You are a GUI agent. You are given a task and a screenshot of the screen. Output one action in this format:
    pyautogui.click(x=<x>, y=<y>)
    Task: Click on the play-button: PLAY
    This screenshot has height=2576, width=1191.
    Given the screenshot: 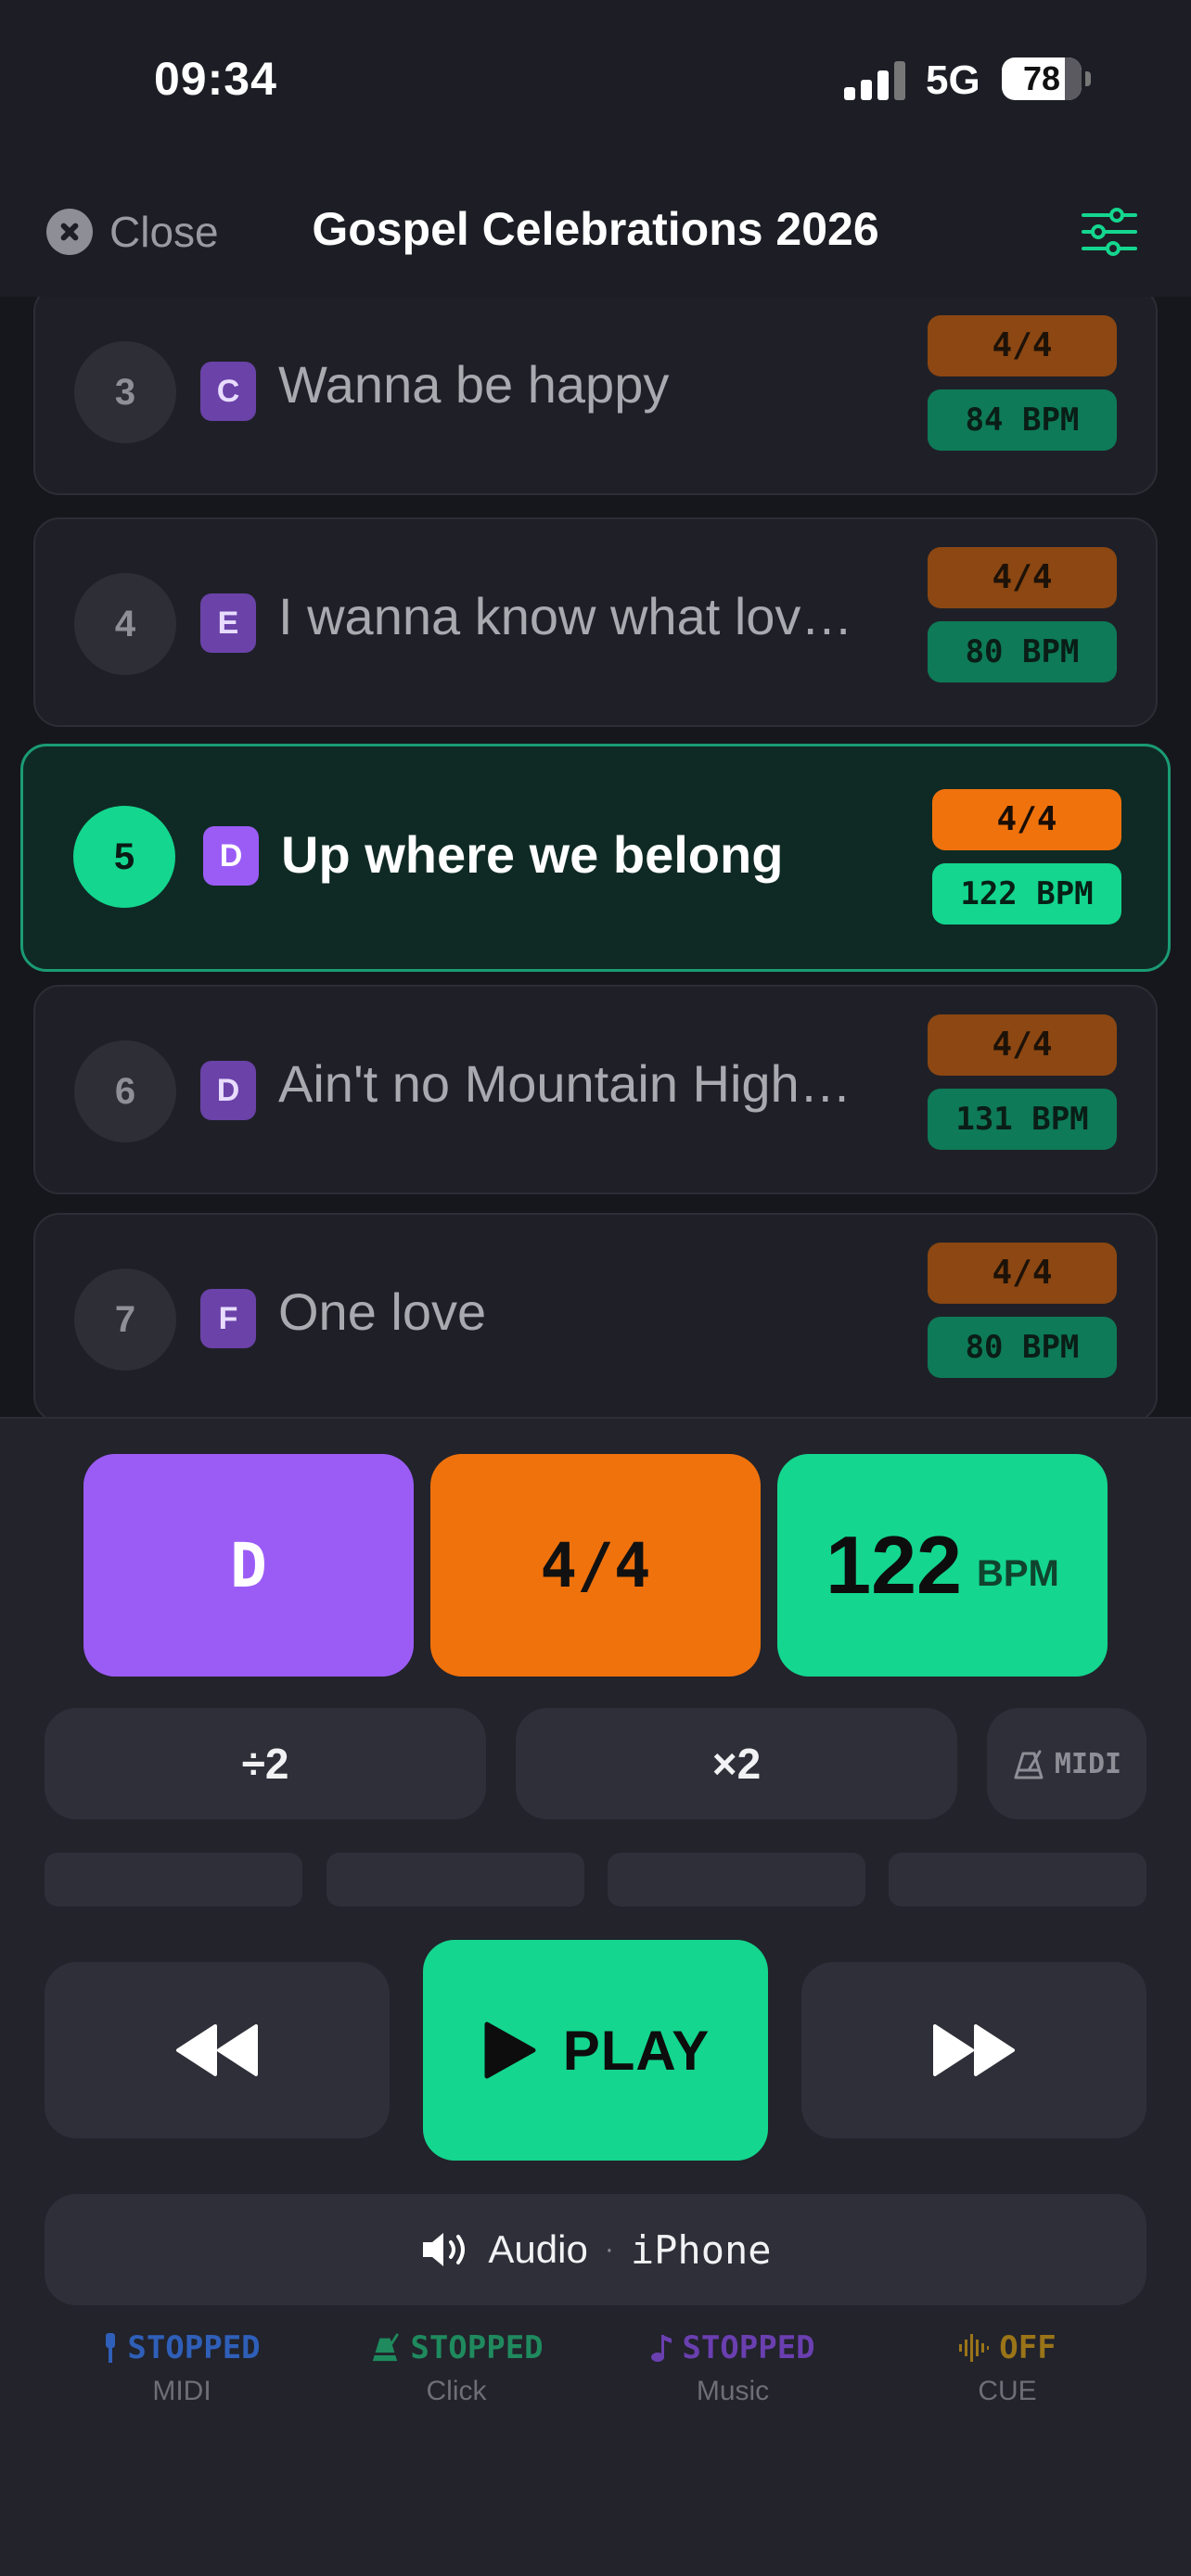 What is the action you would take?
    pyautogui.click(x=595, y=2050)
    